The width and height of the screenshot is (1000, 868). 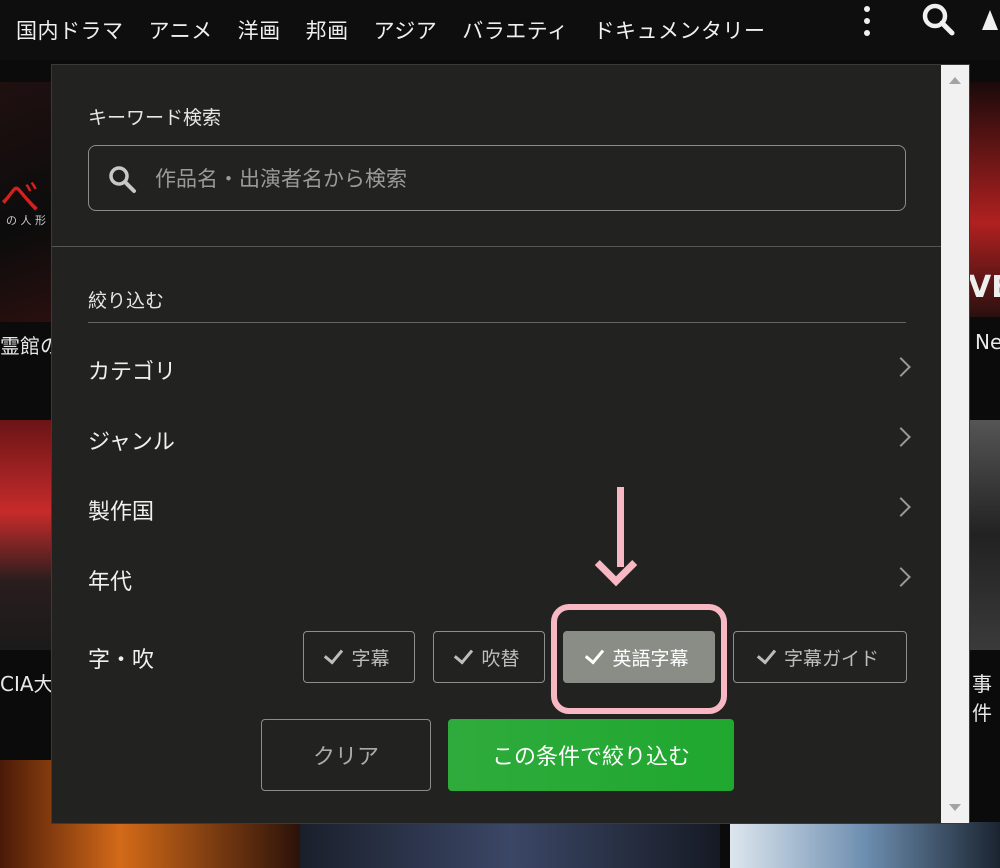 What do you see at coordinates (955, 444) in the screenshot?
I see `panel-scrollbar` at bounding box center [955, 444].